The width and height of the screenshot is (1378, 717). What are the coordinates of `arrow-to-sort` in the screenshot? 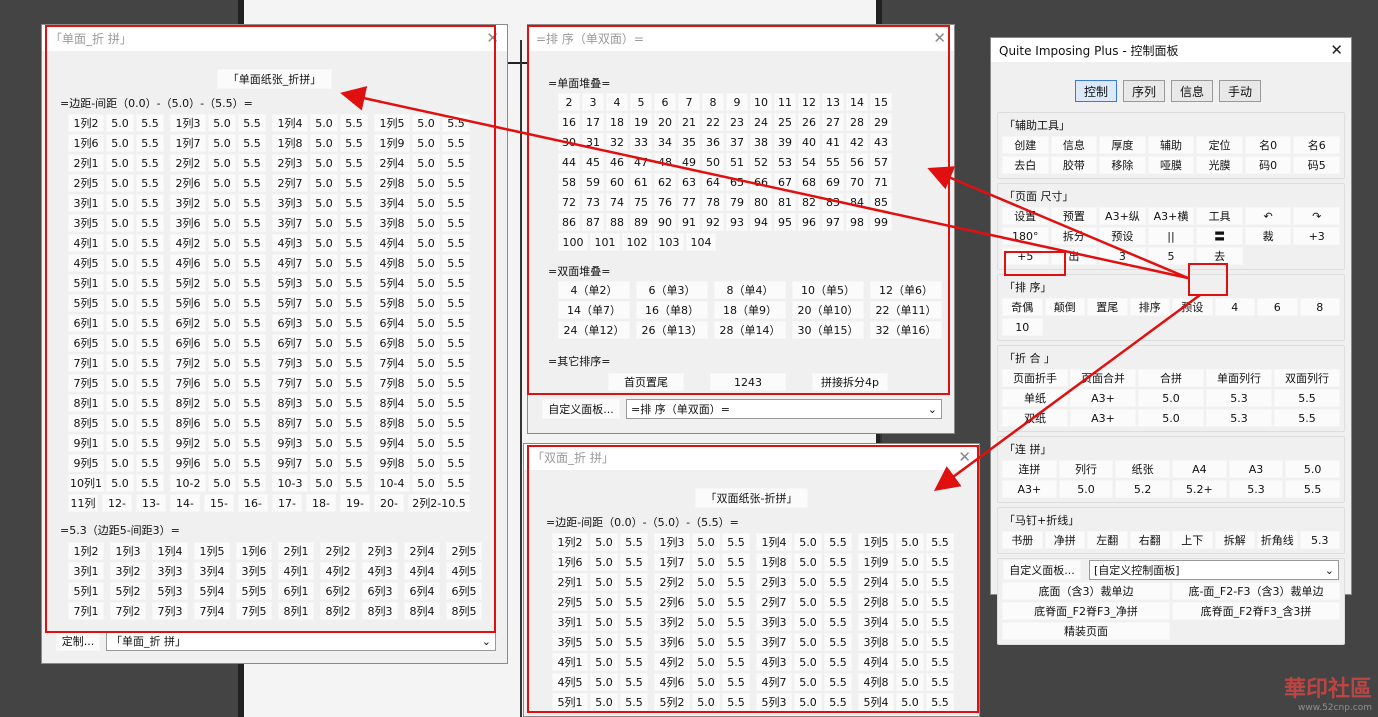 It's located at (1058, 223).